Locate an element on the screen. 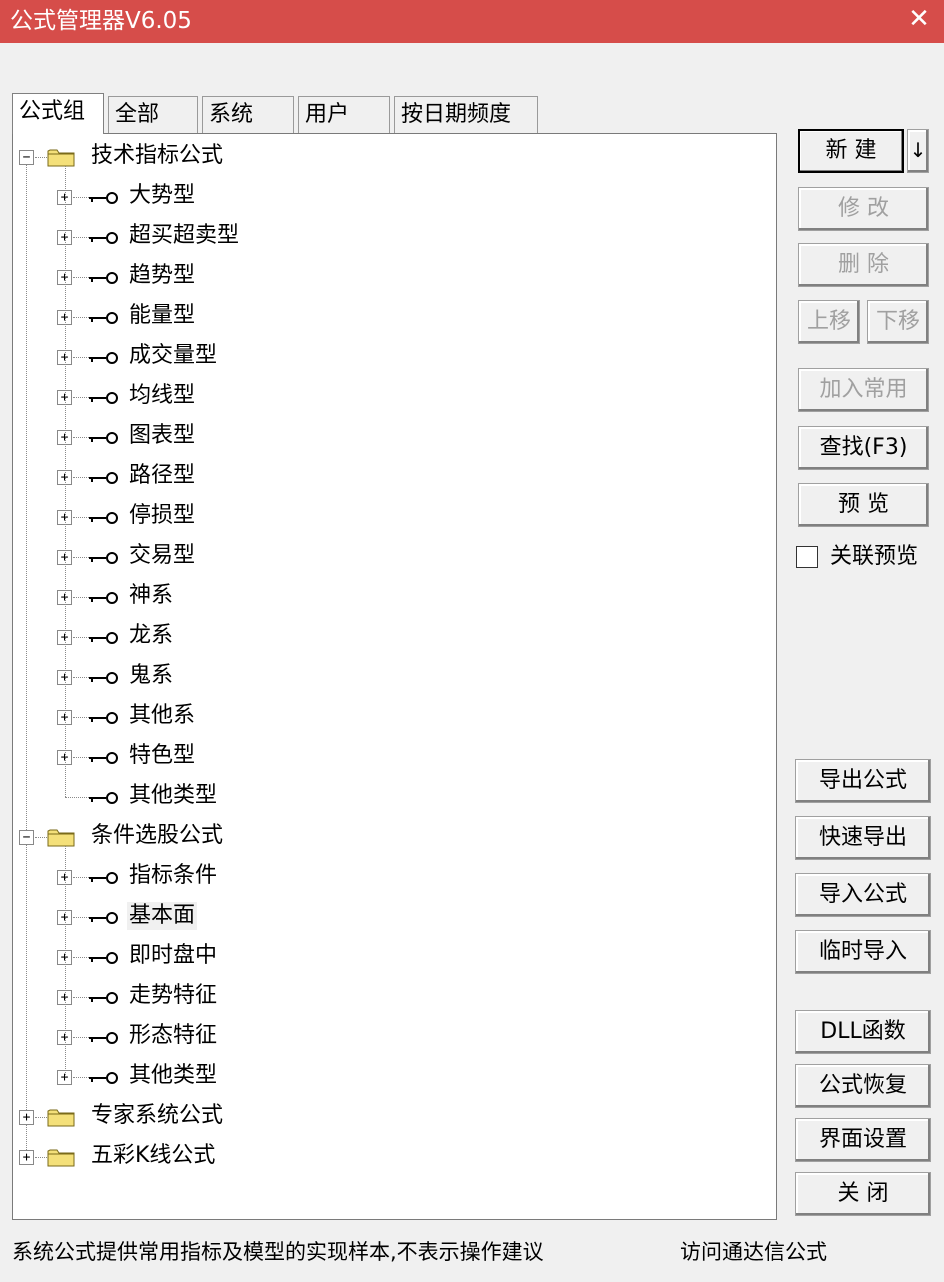 Image resolution: width=944 pixels, height=1282 pixels. close-button: 关 闭 is located at coordinates (863, 1194).